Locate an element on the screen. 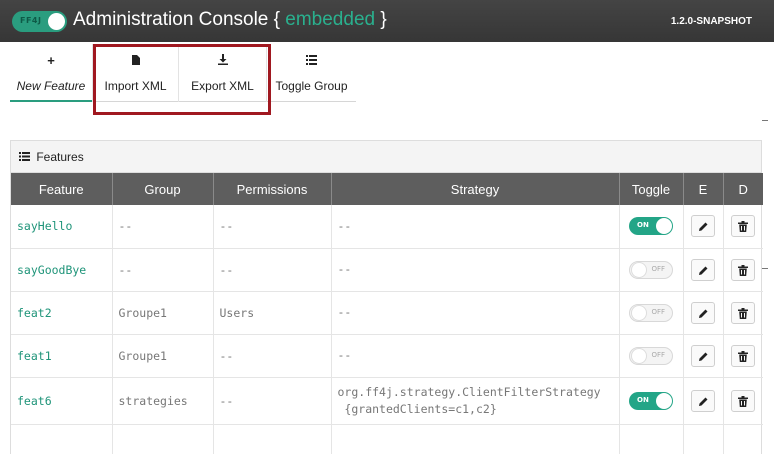  group-cell: strategies is located at coordinates (163, 401).